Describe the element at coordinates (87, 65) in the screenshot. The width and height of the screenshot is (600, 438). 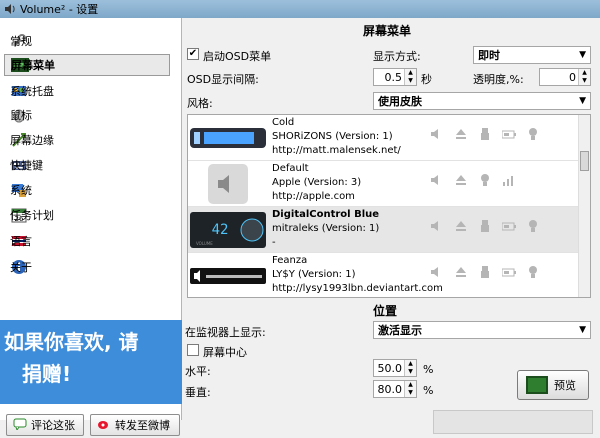
I see `sidebar-item-screen-menu: 屏幕菜单` at that location.